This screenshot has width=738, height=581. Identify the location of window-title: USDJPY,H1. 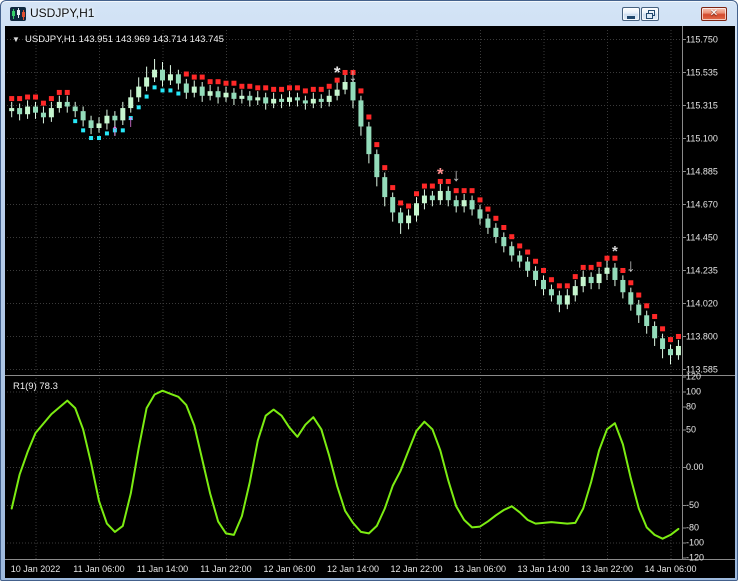
(62, 13).